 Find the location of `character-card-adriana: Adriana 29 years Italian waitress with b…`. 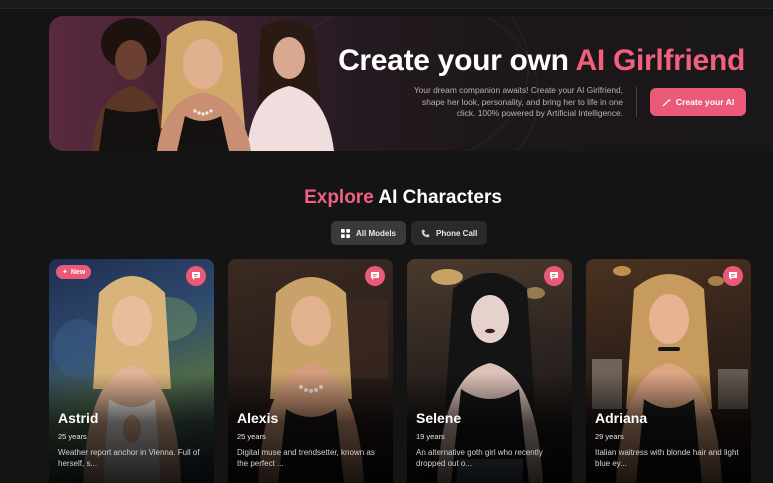

character-card-adriana: Adriana 29 years Italian waitress with b… is located at coordinates (668, 371).